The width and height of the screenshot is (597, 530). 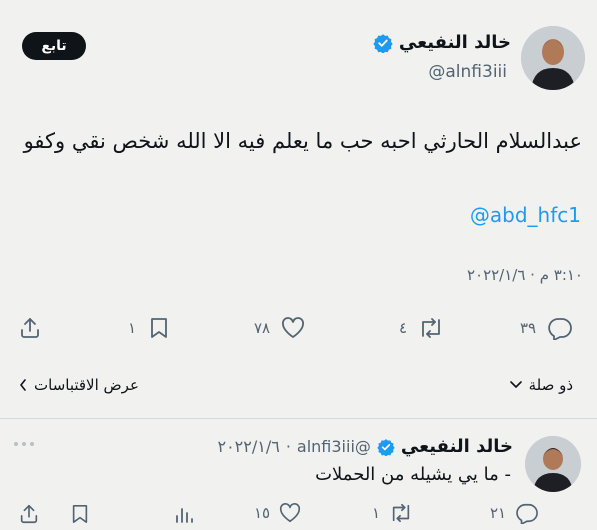 I want to click on like-count: ٧٨, so click(x=262, y=328).